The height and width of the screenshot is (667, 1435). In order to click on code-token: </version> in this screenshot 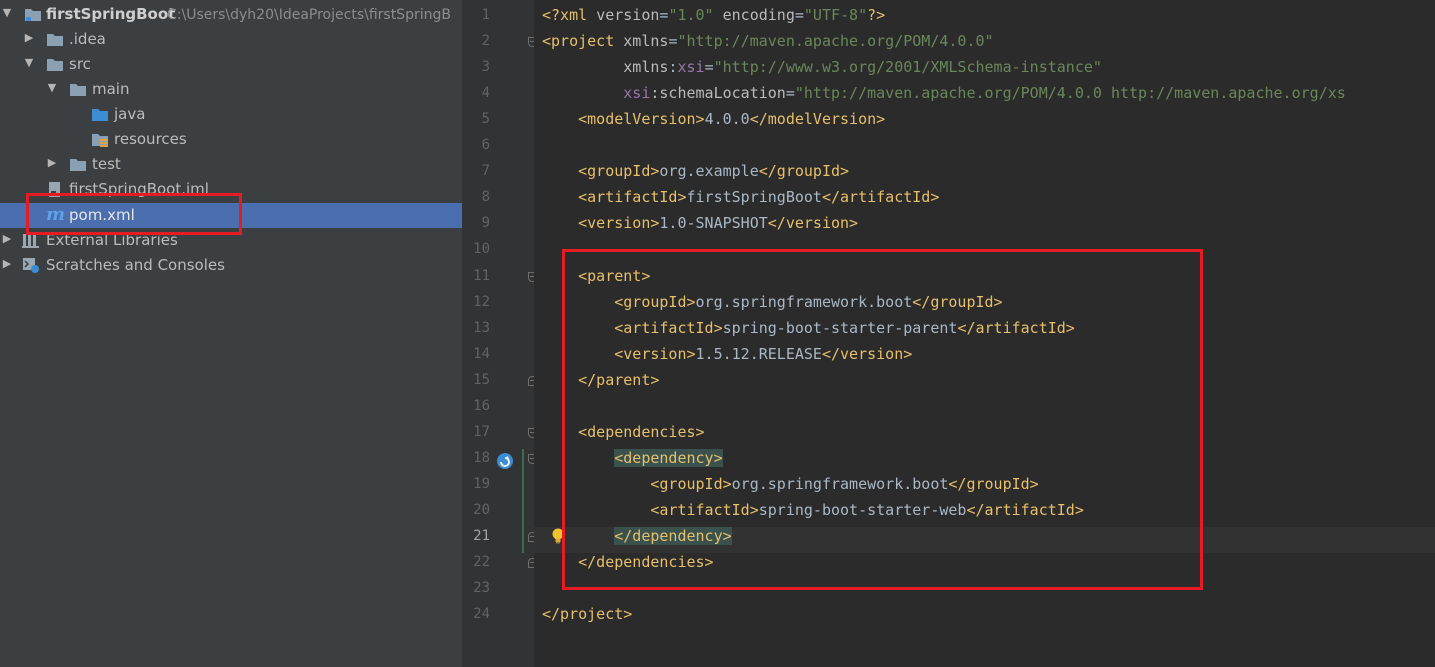, I will do `click(813, 223)`.